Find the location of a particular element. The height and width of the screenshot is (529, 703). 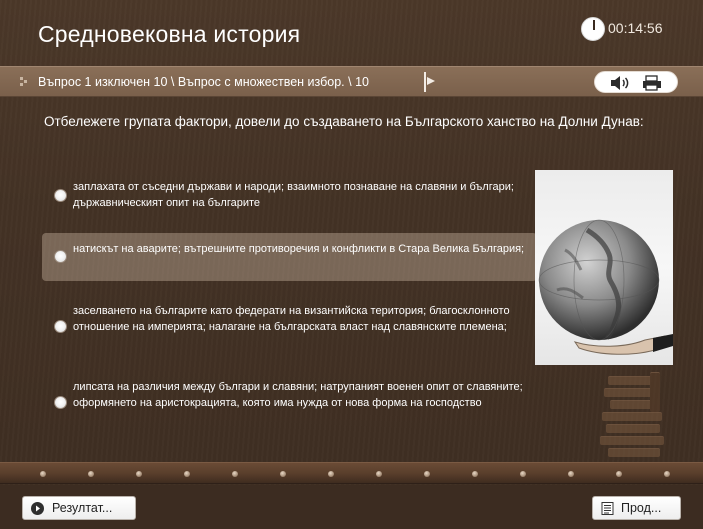

printer-icon is located at coordinates (652, 83).